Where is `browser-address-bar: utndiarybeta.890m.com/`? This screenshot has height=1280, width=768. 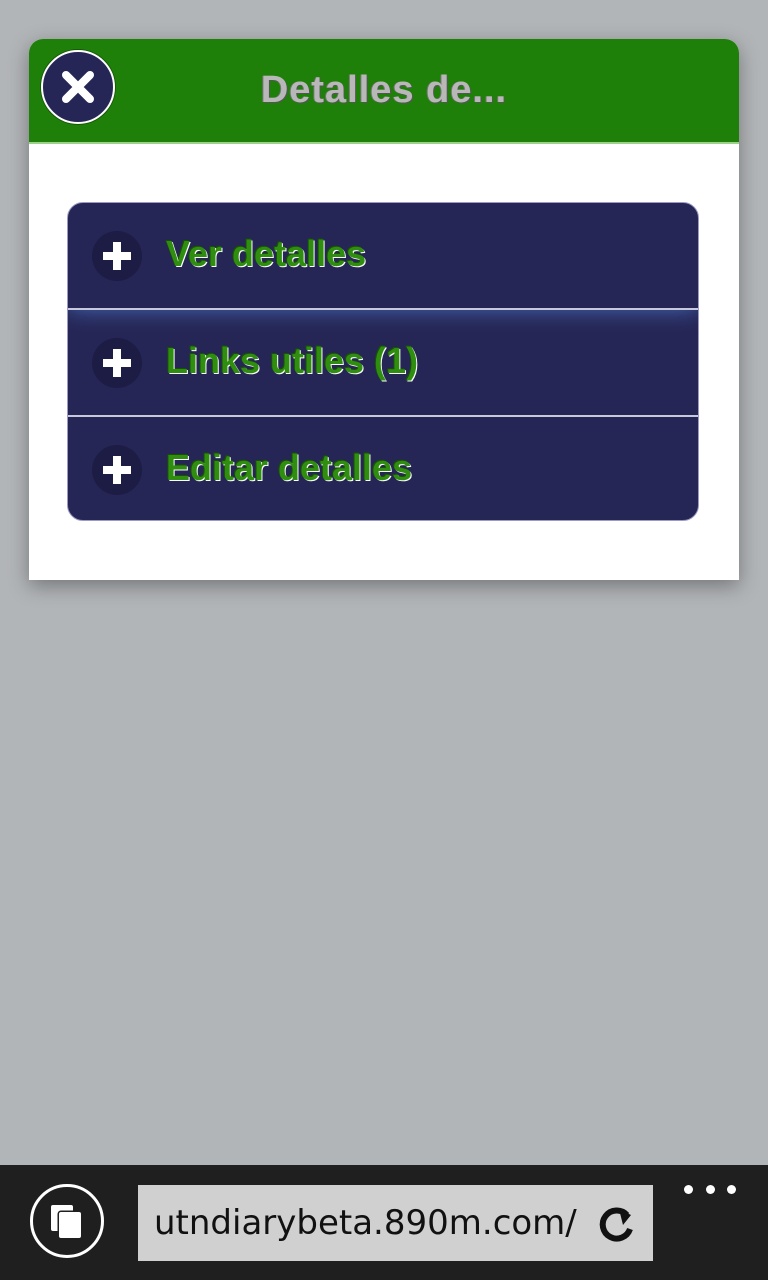 browser-address-bar: utndiarybeta.890m.com/ is located at coordinates (384, 1222).